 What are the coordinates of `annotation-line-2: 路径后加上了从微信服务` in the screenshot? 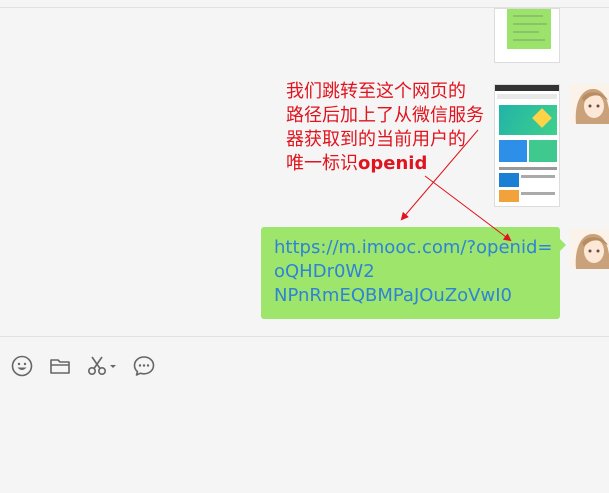 It's located at (385, 115).